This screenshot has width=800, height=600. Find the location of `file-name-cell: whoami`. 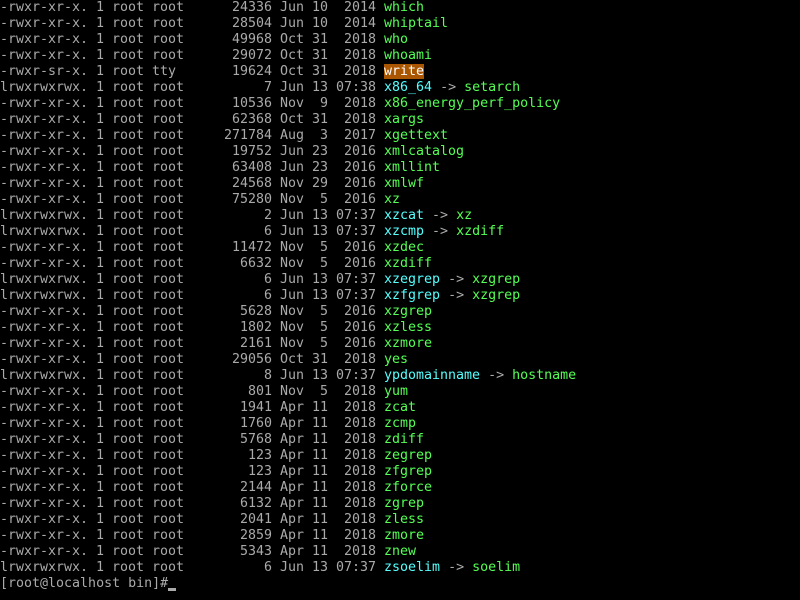

file-name-cell: whoami is located at coordinates (408, 56).